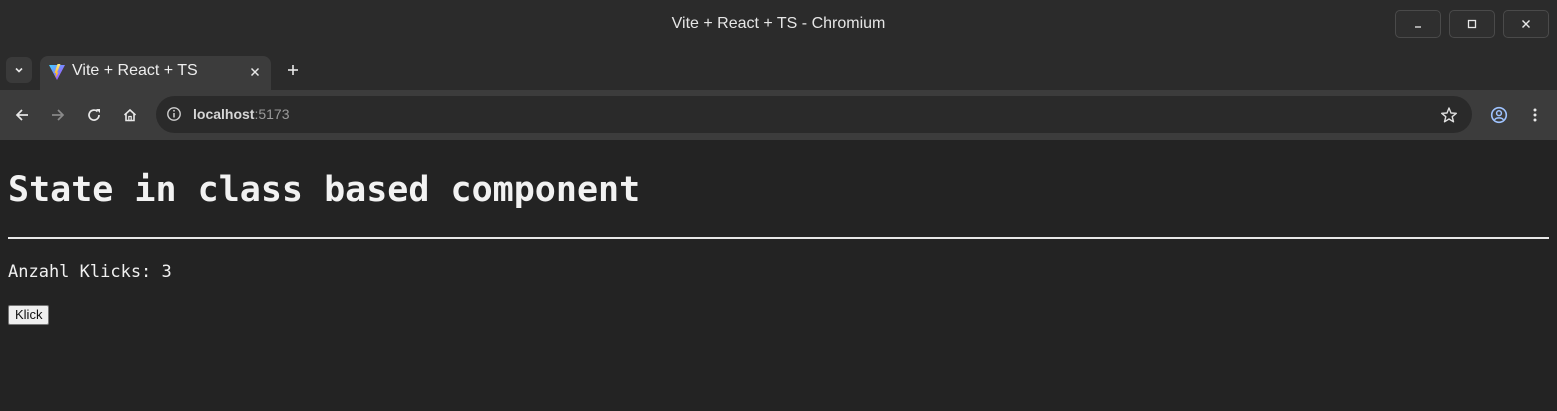 The image size is (1557, 411). I want to click on vite-logo-icon, so click(57, 72).